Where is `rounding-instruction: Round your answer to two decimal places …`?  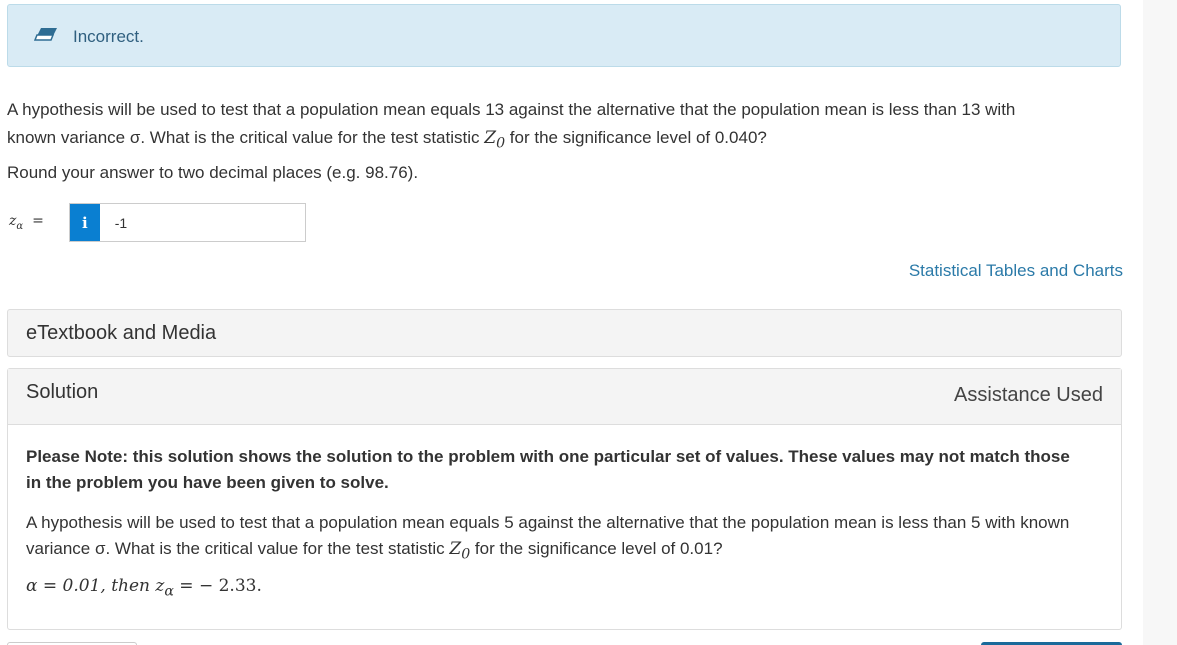
rounding-instruction: Round your answer to two decimal places … is located at coordinates (213, 172).